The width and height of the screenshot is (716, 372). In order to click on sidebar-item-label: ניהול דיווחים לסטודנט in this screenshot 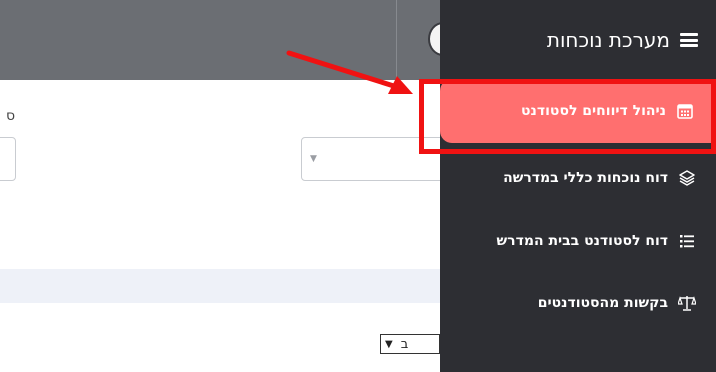, I will do `click(593, 111)`.